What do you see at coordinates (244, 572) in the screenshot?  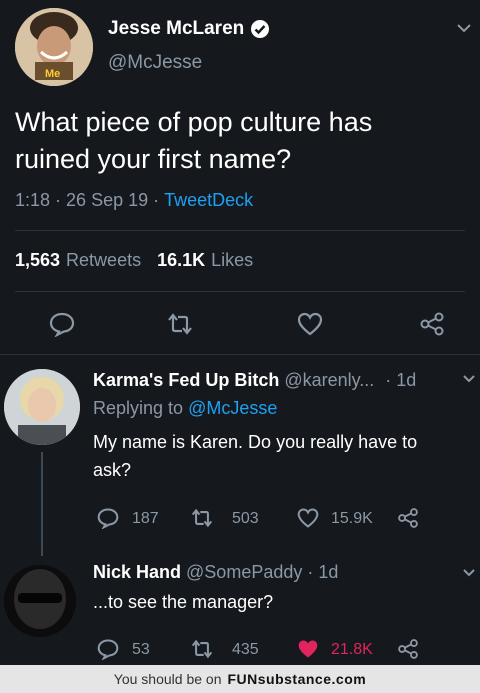 I see `reply-2-handle: @SomePaddy` at bounding box center [244, 572].